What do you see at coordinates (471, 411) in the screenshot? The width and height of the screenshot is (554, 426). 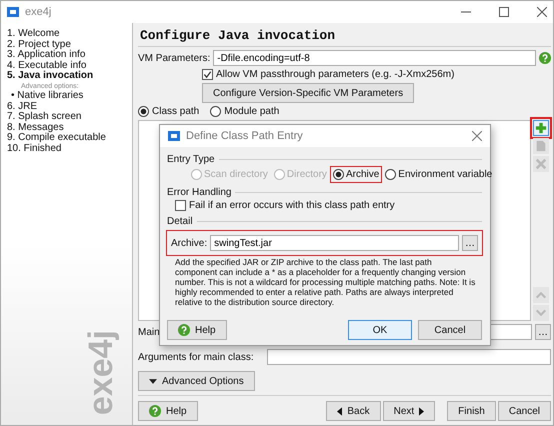 I see `wizard-button: Finish` at bounding box center [471, 411].